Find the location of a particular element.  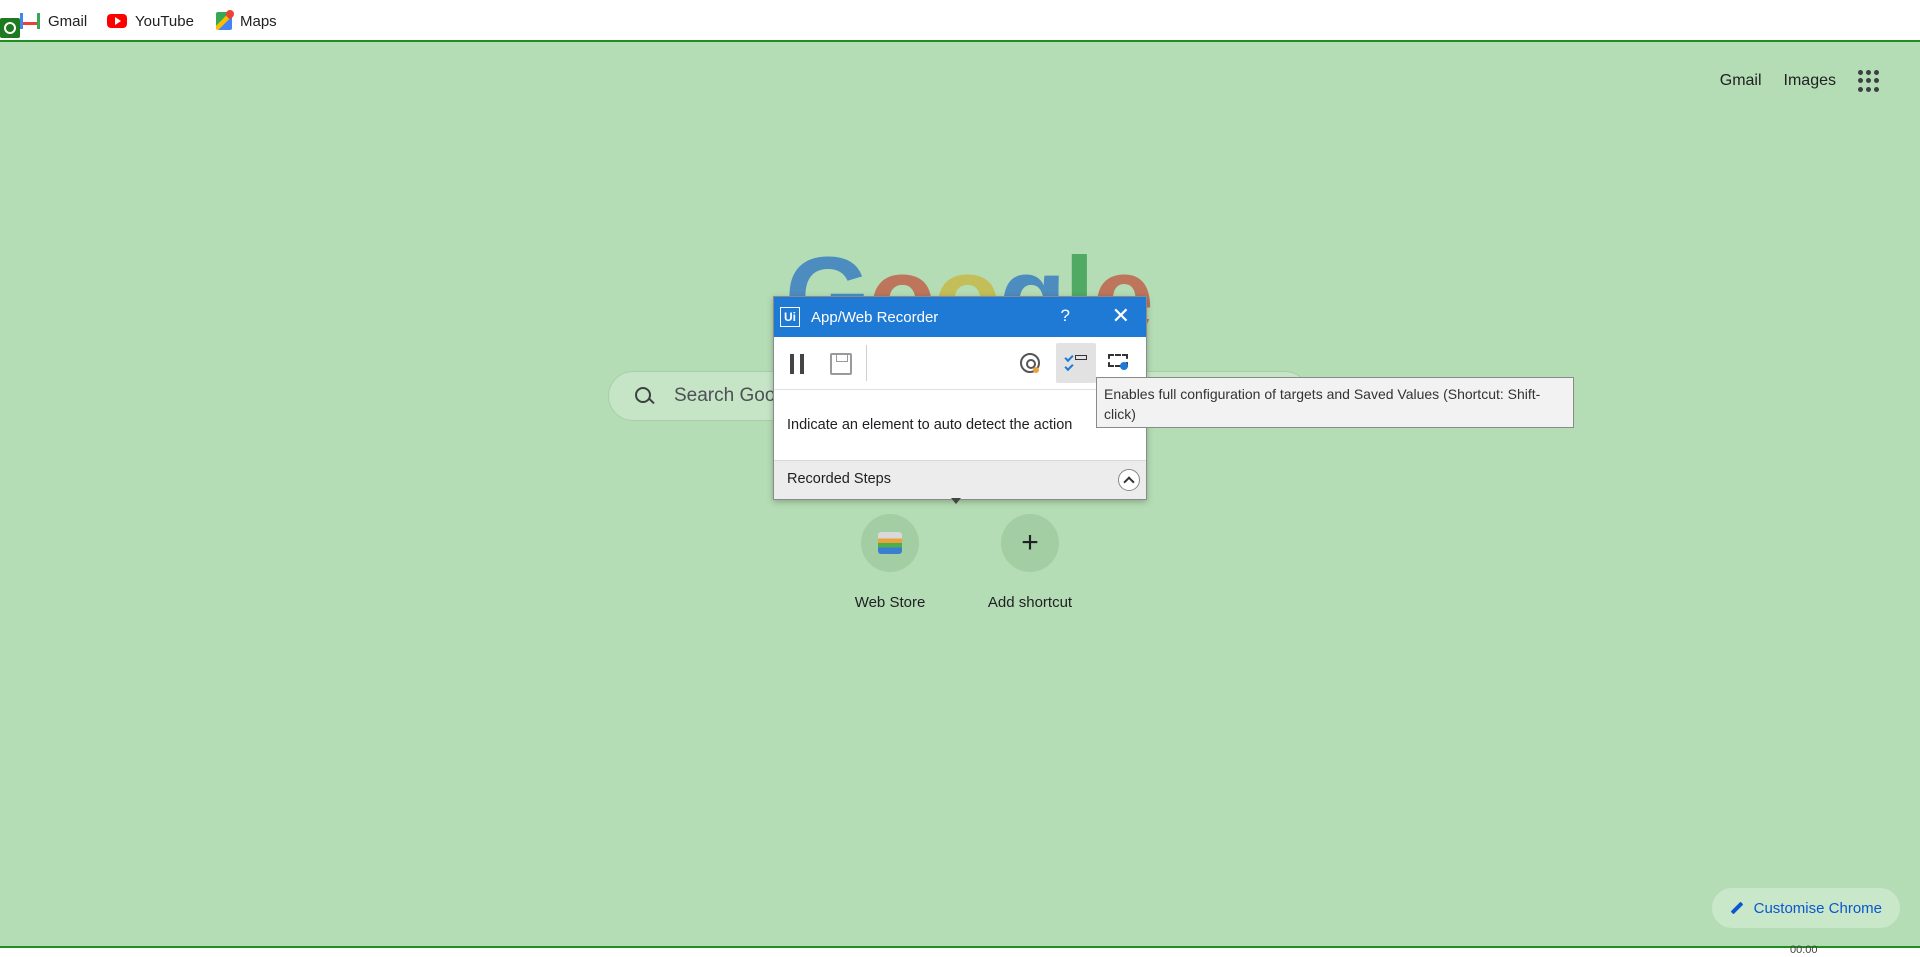

bookmark-label: YouTube is located at coordinates (164, 21).